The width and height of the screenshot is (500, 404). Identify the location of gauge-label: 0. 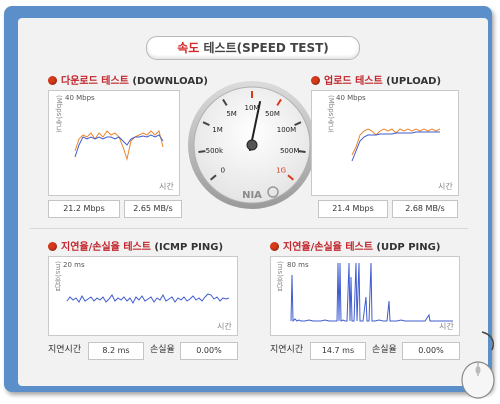
(223, 170).